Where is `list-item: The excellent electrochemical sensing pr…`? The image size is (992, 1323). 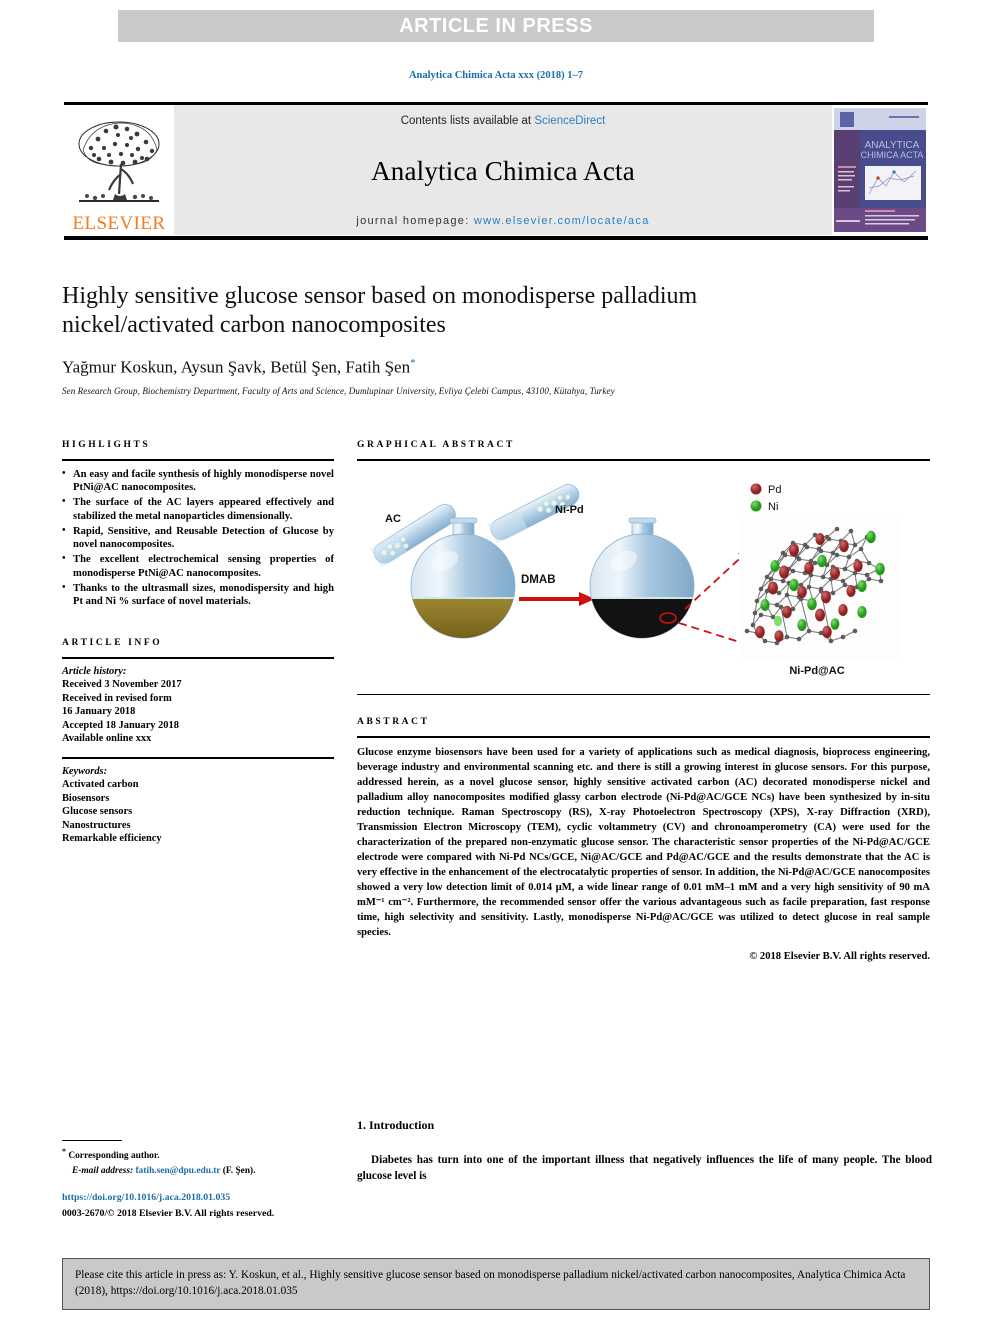 list-item: The excellent electrochemical sensing pr… is located at coordinates (198, 566).